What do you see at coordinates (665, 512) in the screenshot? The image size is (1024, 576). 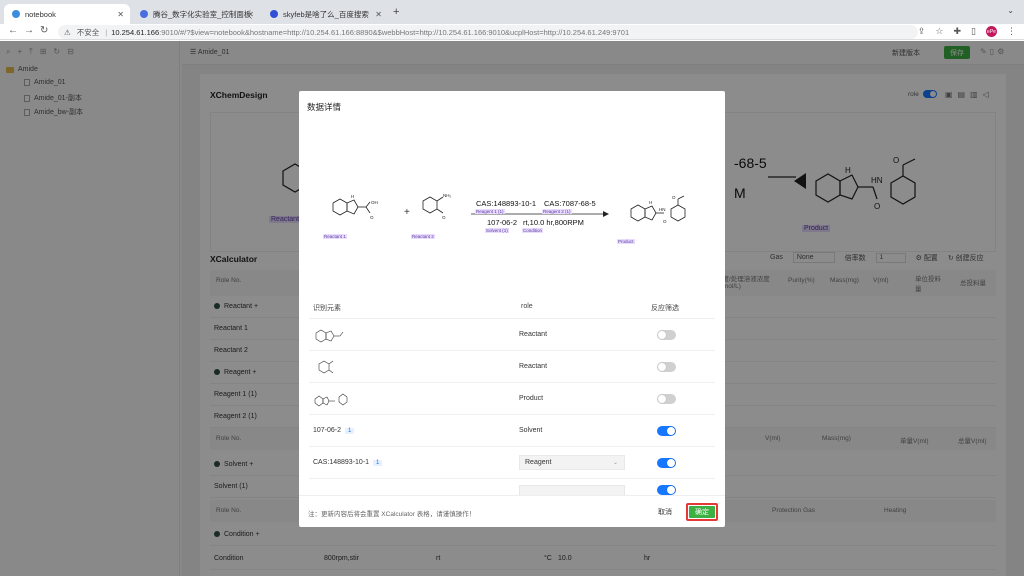 I see `cancel-button: 取消` at bounding box center [665, 512].